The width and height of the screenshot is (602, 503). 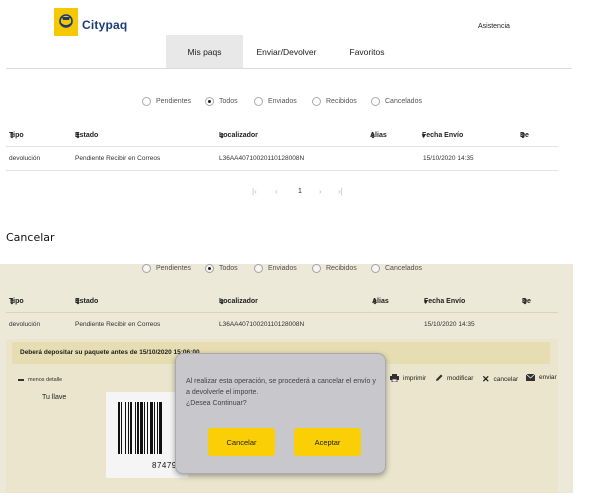 I want to click on col-fecha-envio: Fecha Envío ▾, so click(x=442, y=136).